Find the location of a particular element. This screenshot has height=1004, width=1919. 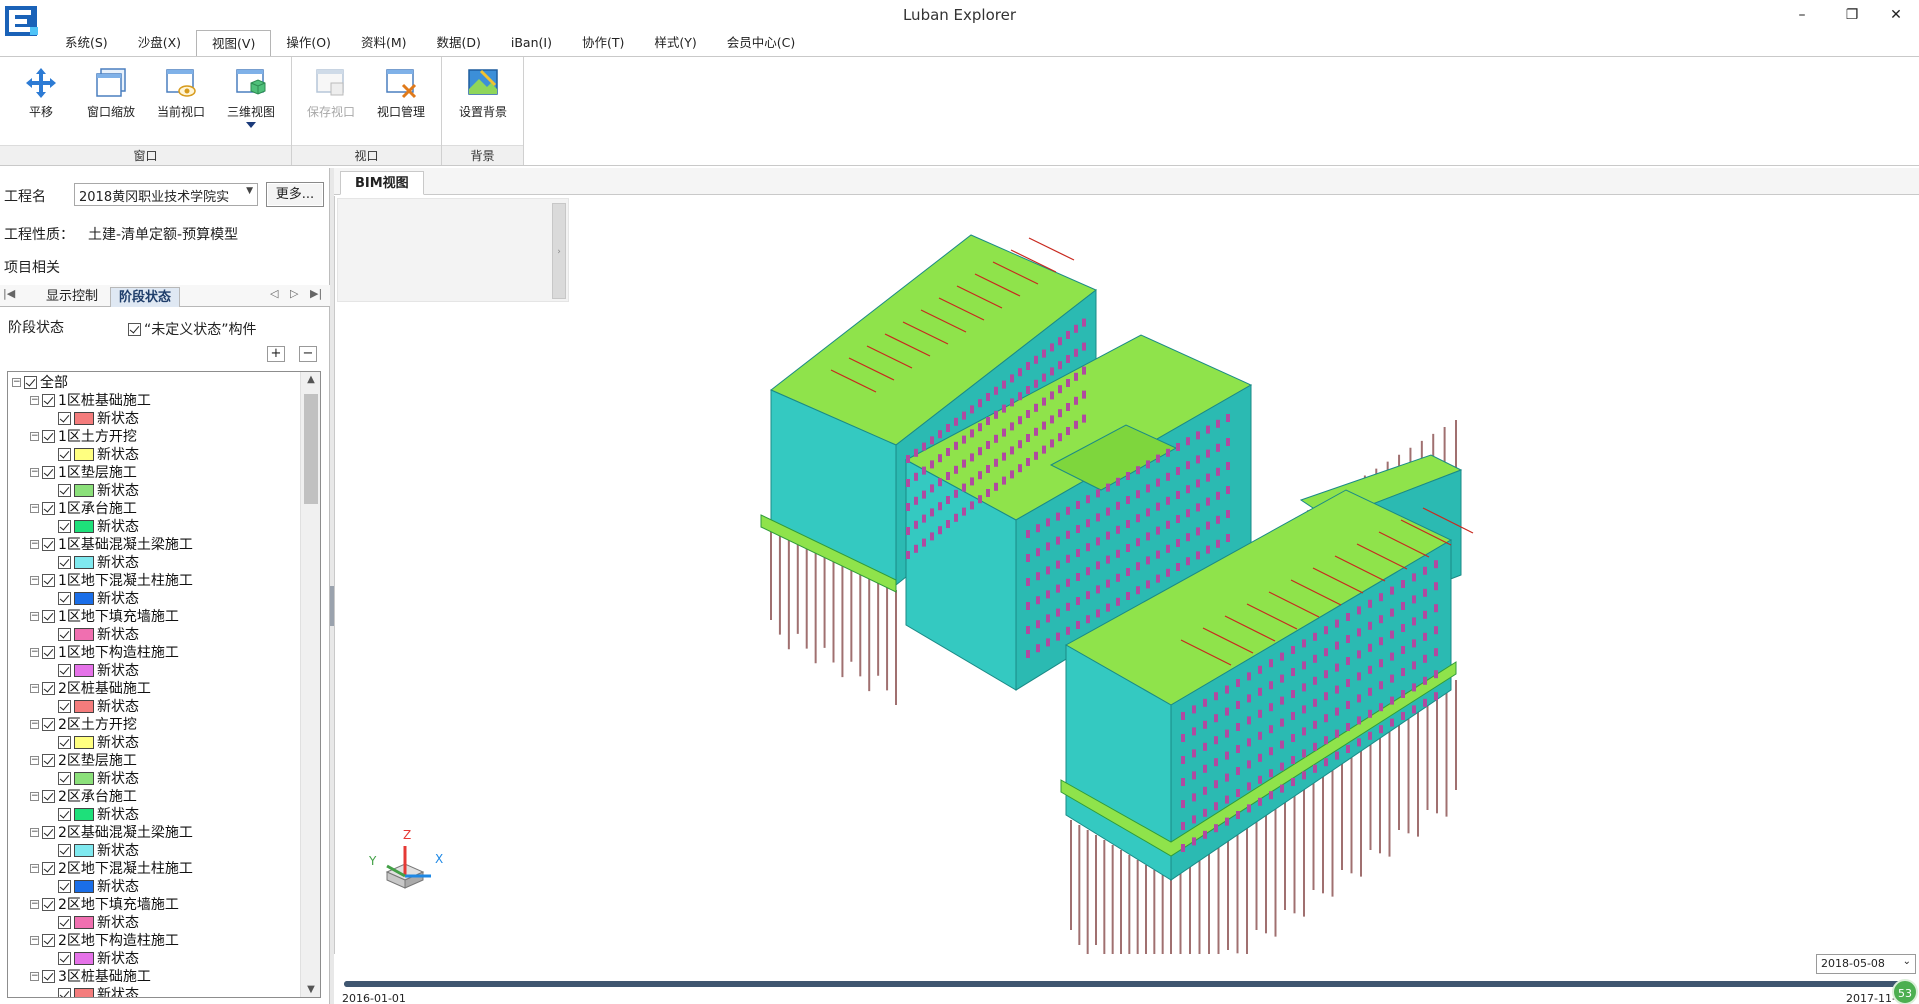

menu-item-4: 资料(M) is located at coordinates (384, 43).